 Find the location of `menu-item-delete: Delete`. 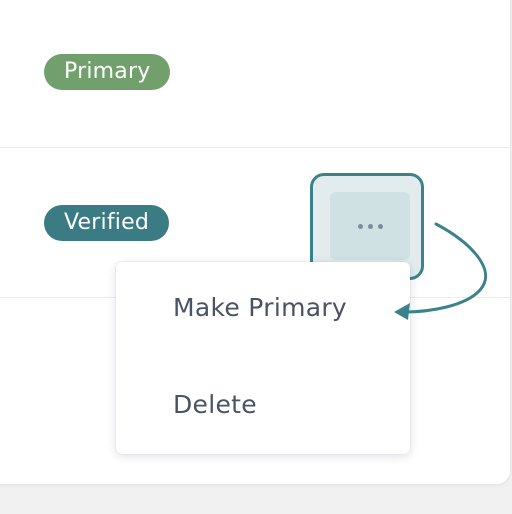

menu-item-delete: Delete is located at coordinates (215, 404).